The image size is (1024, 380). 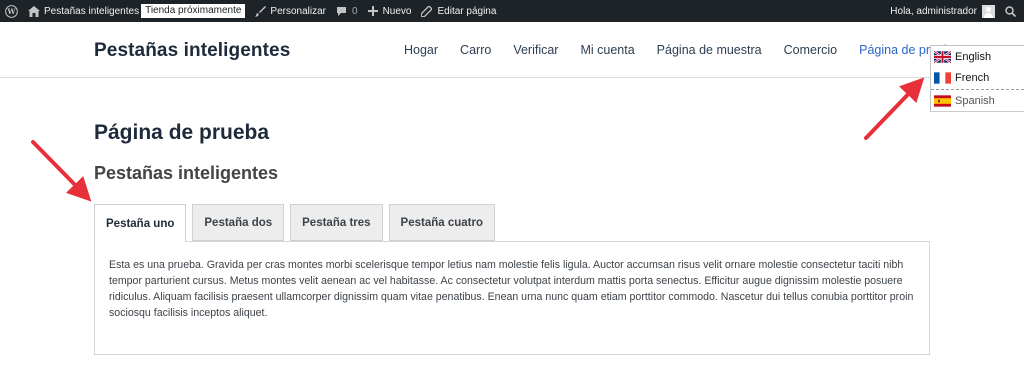 What do you see at coordinates (182, 132) in the screenshot?
I see `page-title: Página de prueba` at bounding box center [182, 132].